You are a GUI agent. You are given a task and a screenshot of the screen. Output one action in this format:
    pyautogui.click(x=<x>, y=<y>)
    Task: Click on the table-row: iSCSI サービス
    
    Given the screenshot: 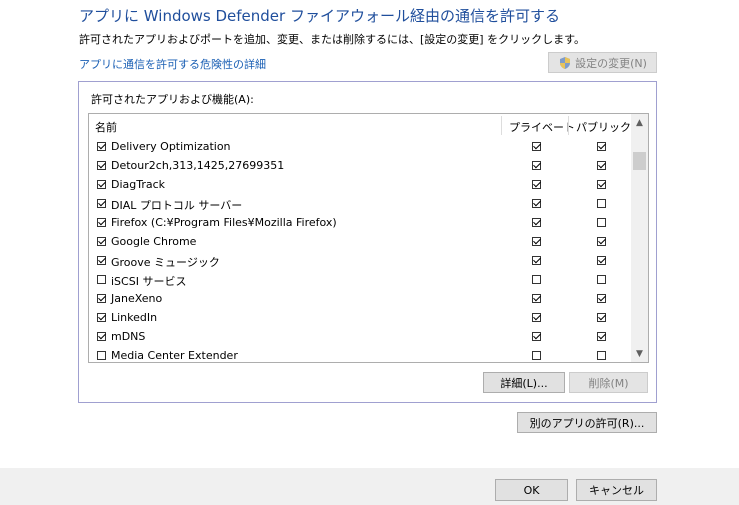 What is the action you would take?
    pyautogui.click(x=360, y=280)
    